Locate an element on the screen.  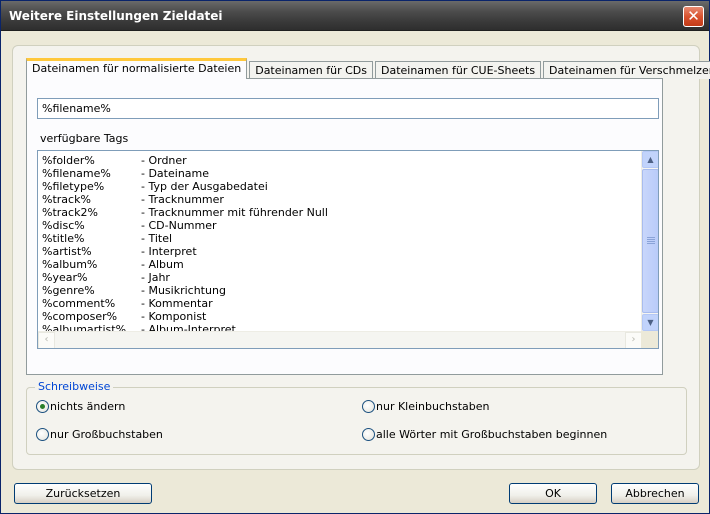
tab-cue-sheets: Dateinamen für CUE-Sheets is located at coordinates (458, 70).